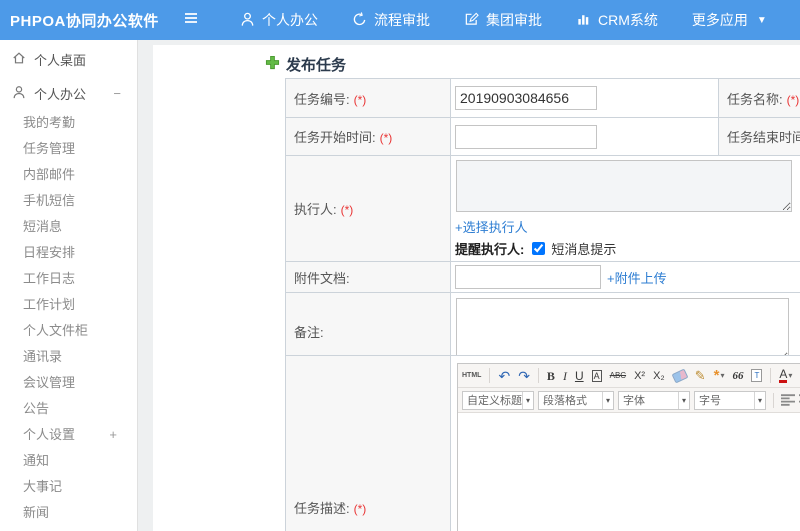 The height and width of the screenshot is (531, 800). Describe the element at coordinates (68, 149) in the screenshot. I see `sidebar-item-task-management: 任务管理` at that location.